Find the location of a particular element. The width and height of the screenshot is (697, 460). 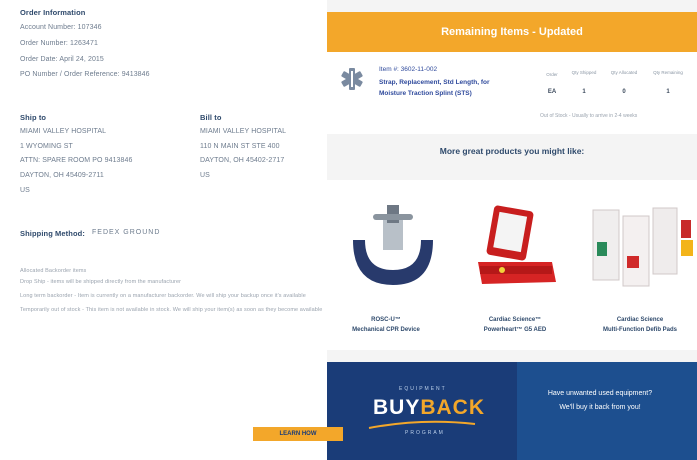

buyback-logo-area: EQUIPMENT BUYBACK PROGRAM is located at coordinates (422, 411).